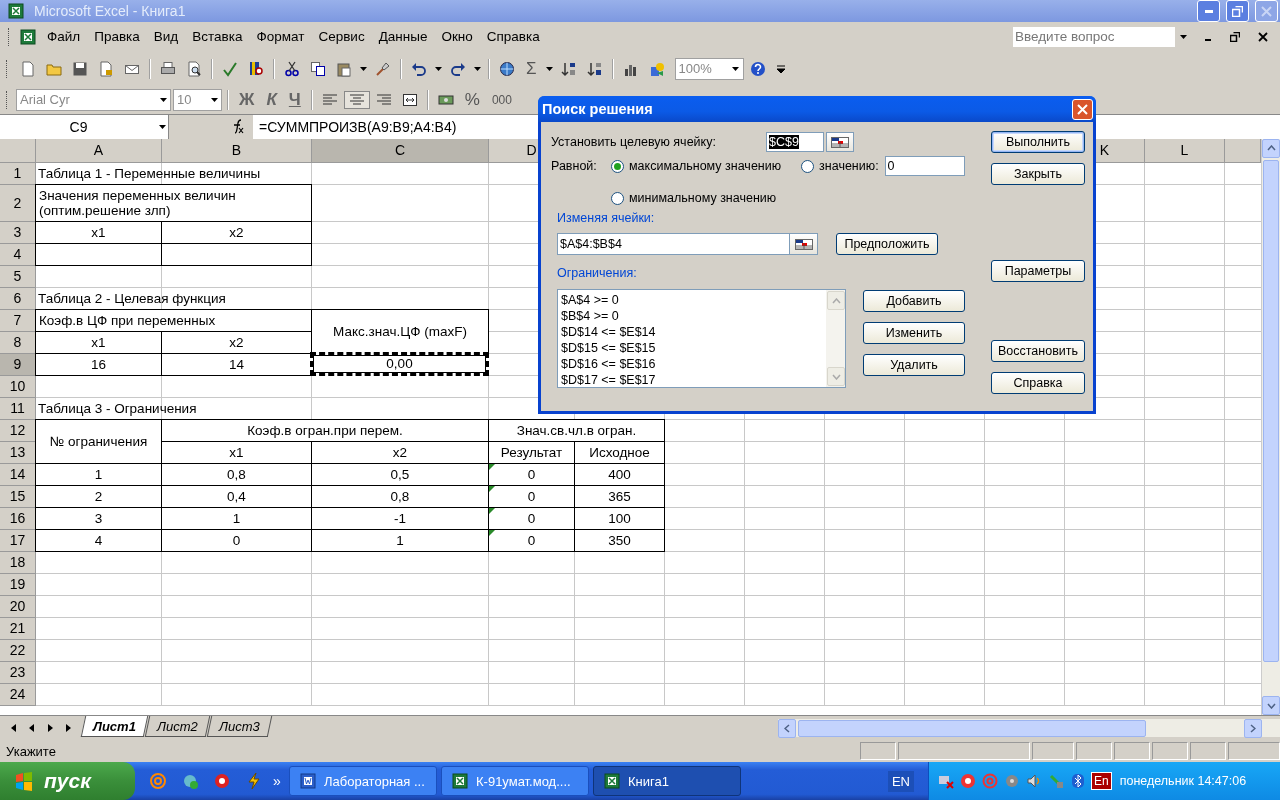 The width and height of the screenshot is (1280, 800). What do you see at coordinates (501, 99) in the screenshot?
I see `thousands-button: 000` at bounding box center [501, 99].